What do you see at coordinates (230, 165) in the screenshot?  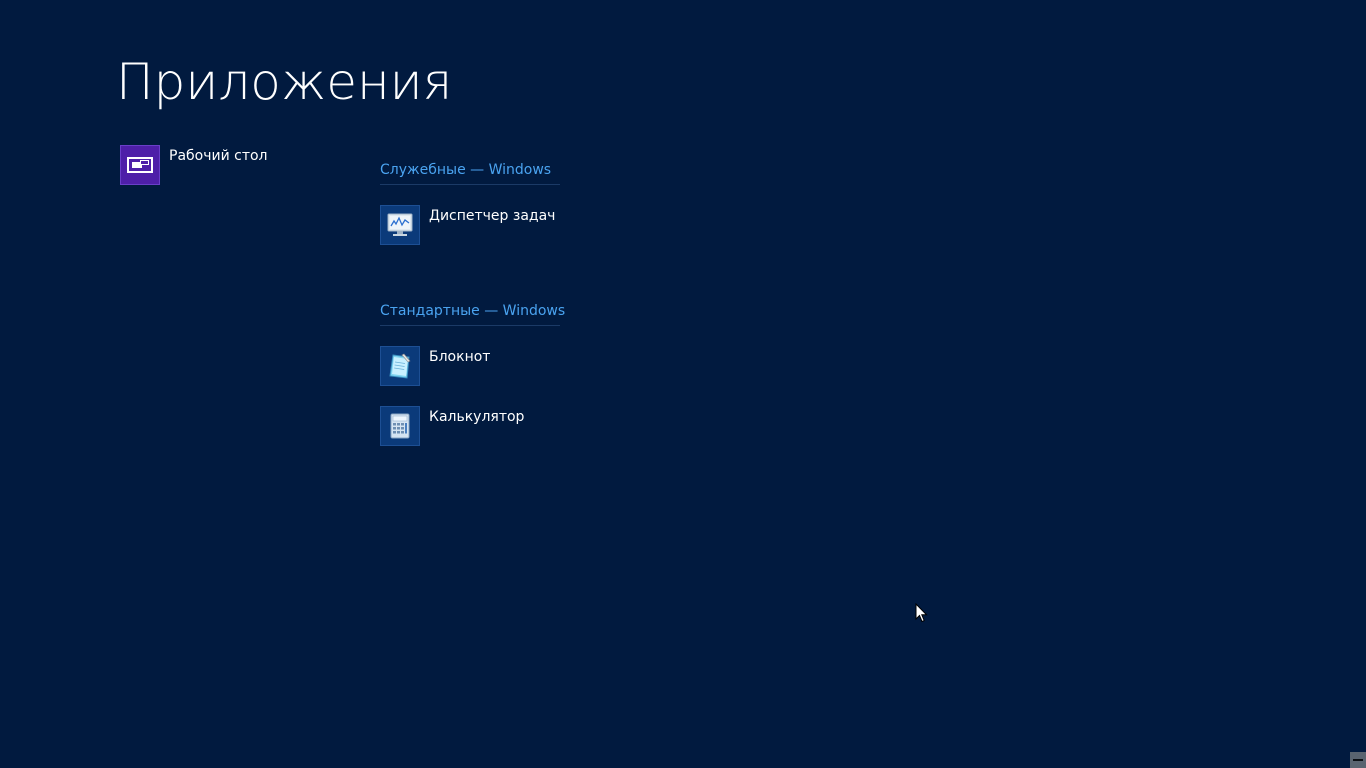 I see `app-tile-desktop: Рабочий стол` at bounding box center [230, 165].